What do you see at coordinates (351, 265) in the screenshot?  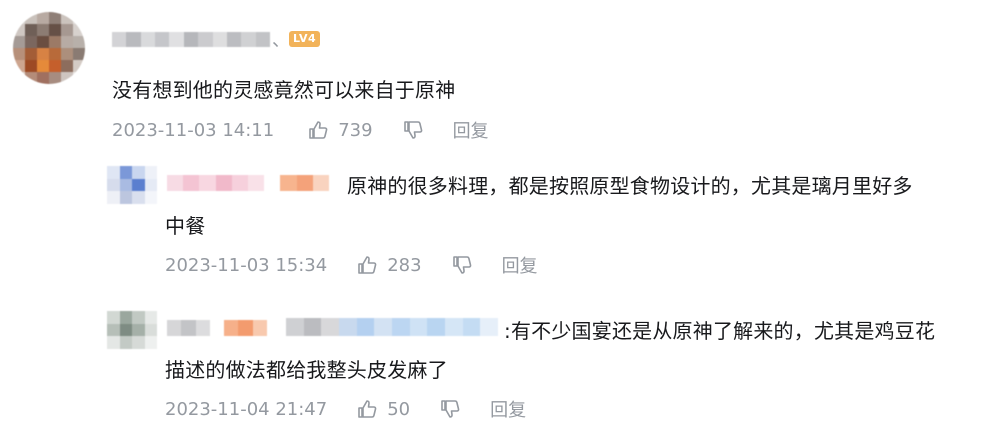 I see `reply-meta: 2023-11-03 15:34 283 回复` at bounding box center [351, 265].